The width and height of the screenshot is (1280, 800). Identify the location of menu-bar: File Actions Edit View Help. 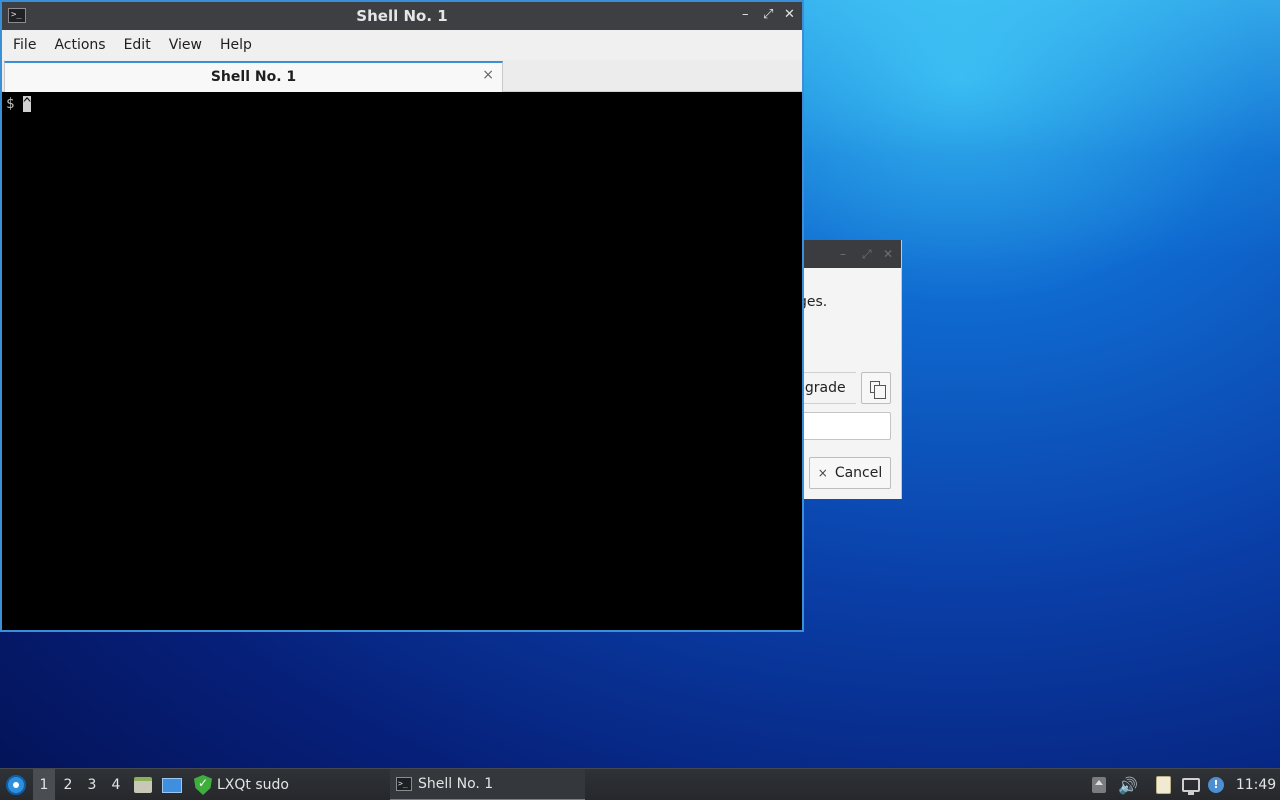
(402, 45).